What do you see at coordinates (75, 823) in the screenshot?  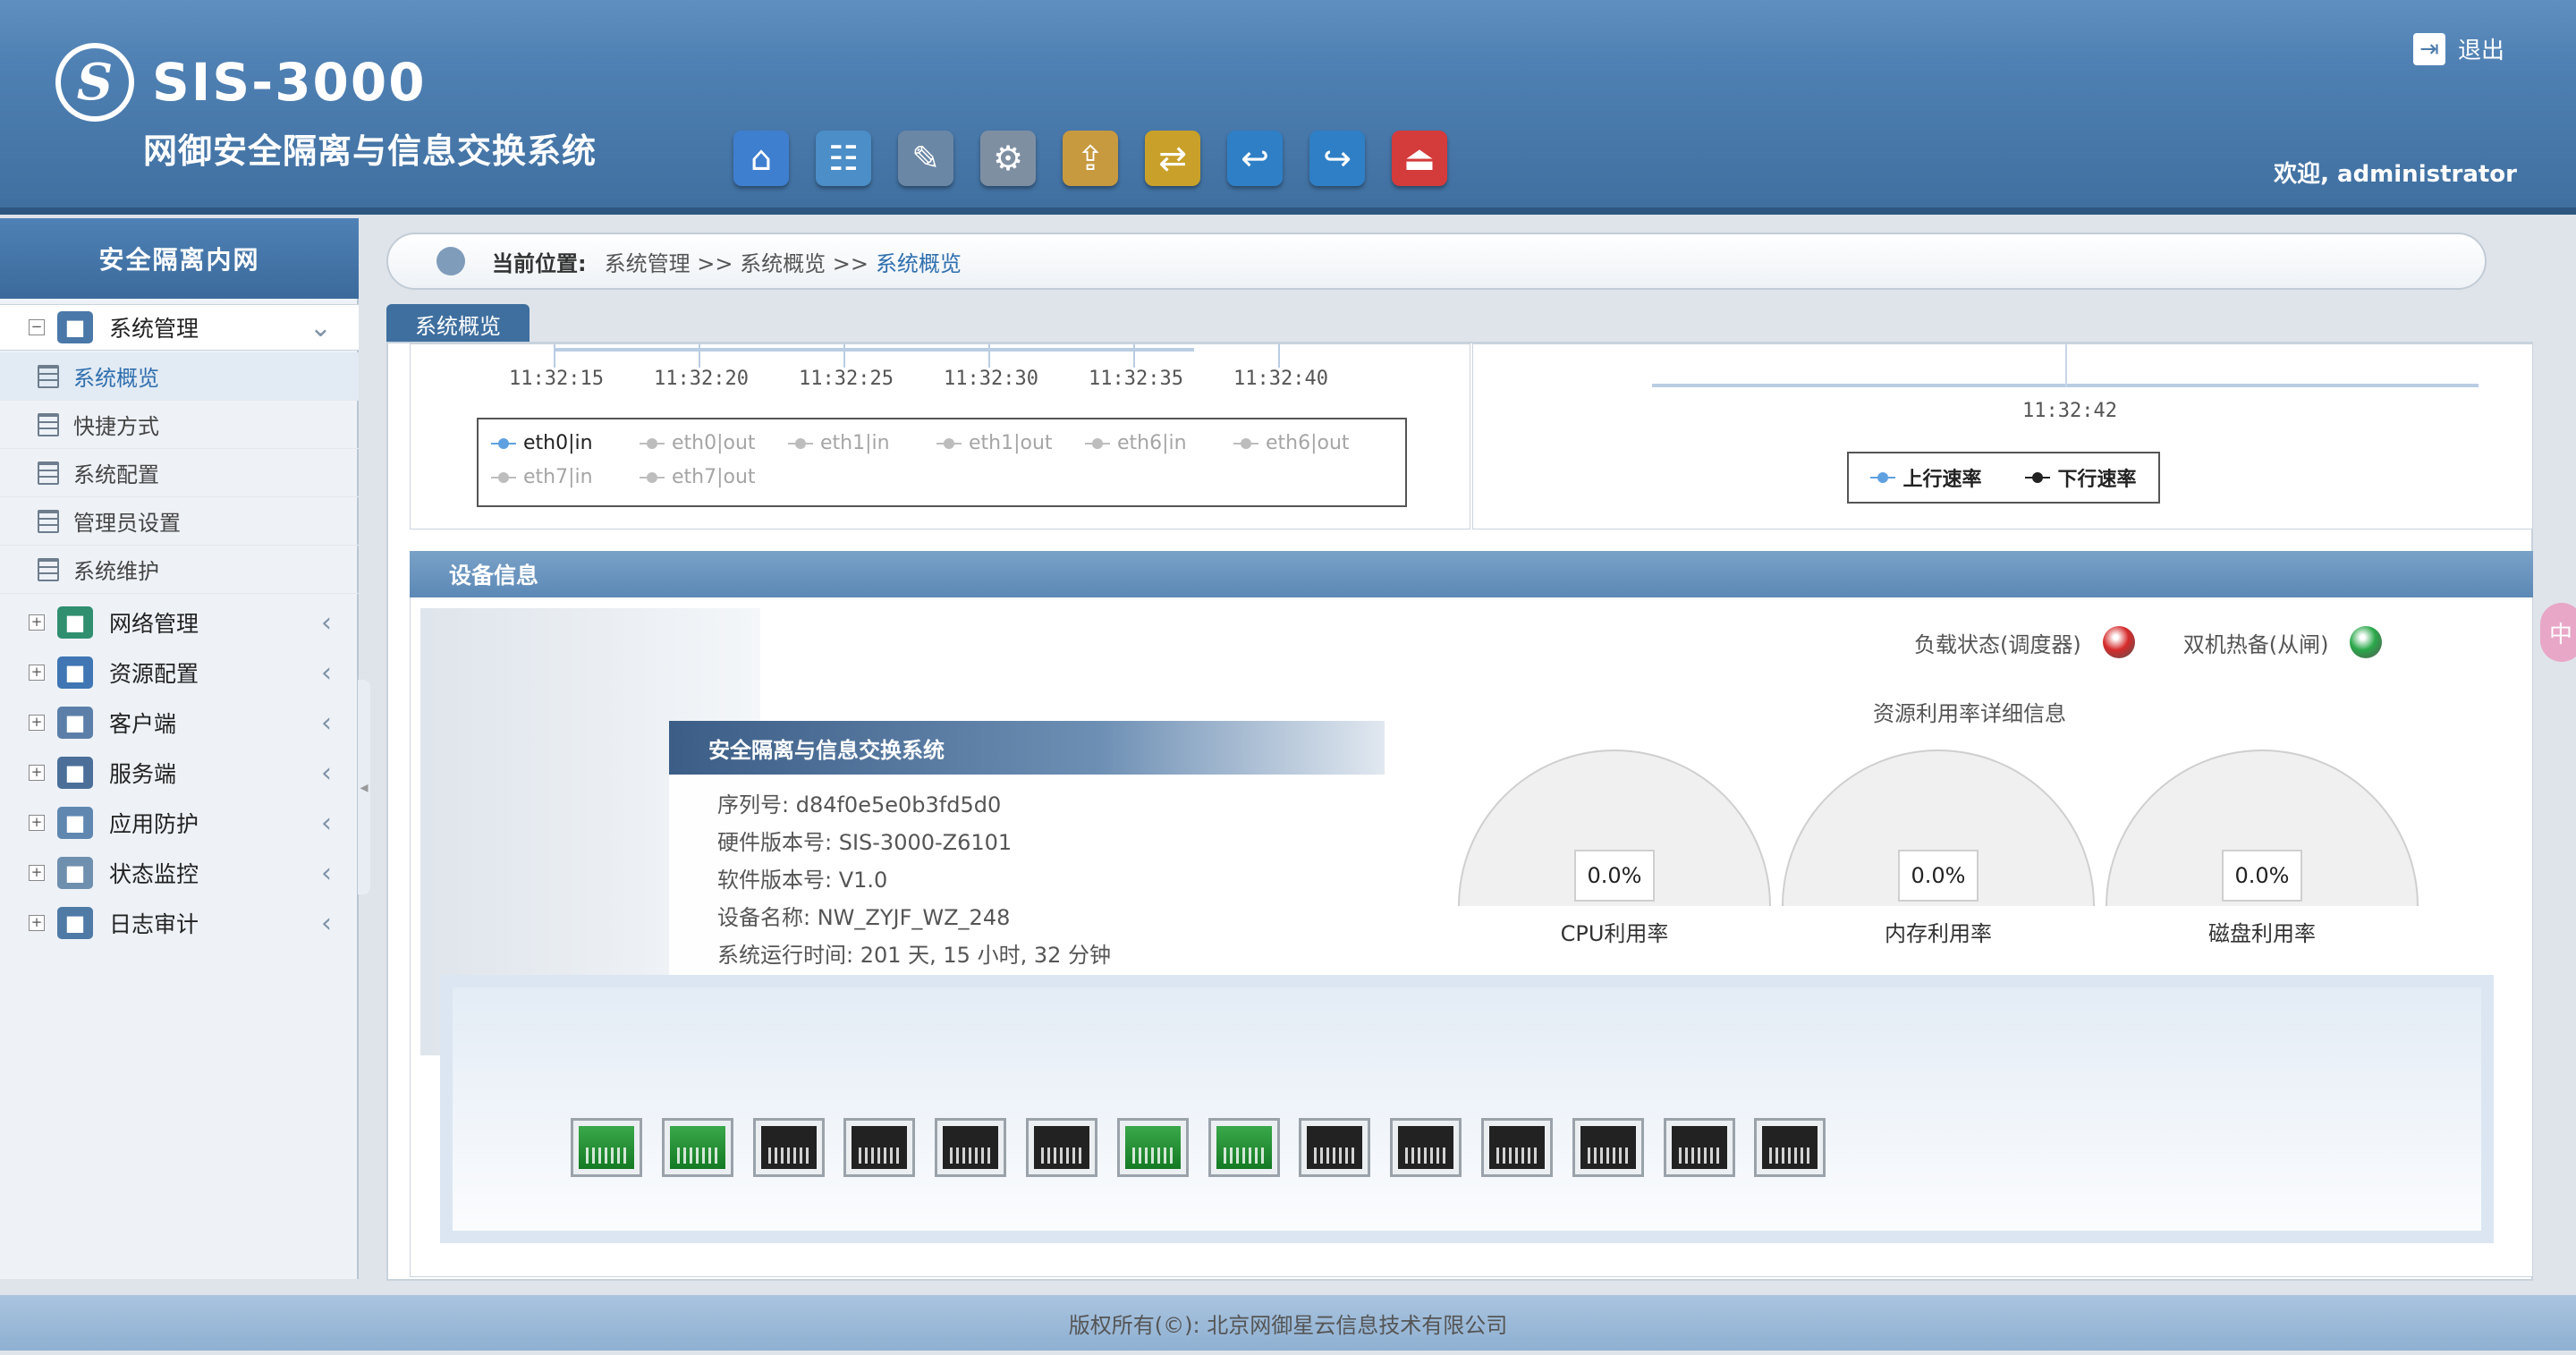 I see `shield-icon: ■` at bounding box center [75, 823].